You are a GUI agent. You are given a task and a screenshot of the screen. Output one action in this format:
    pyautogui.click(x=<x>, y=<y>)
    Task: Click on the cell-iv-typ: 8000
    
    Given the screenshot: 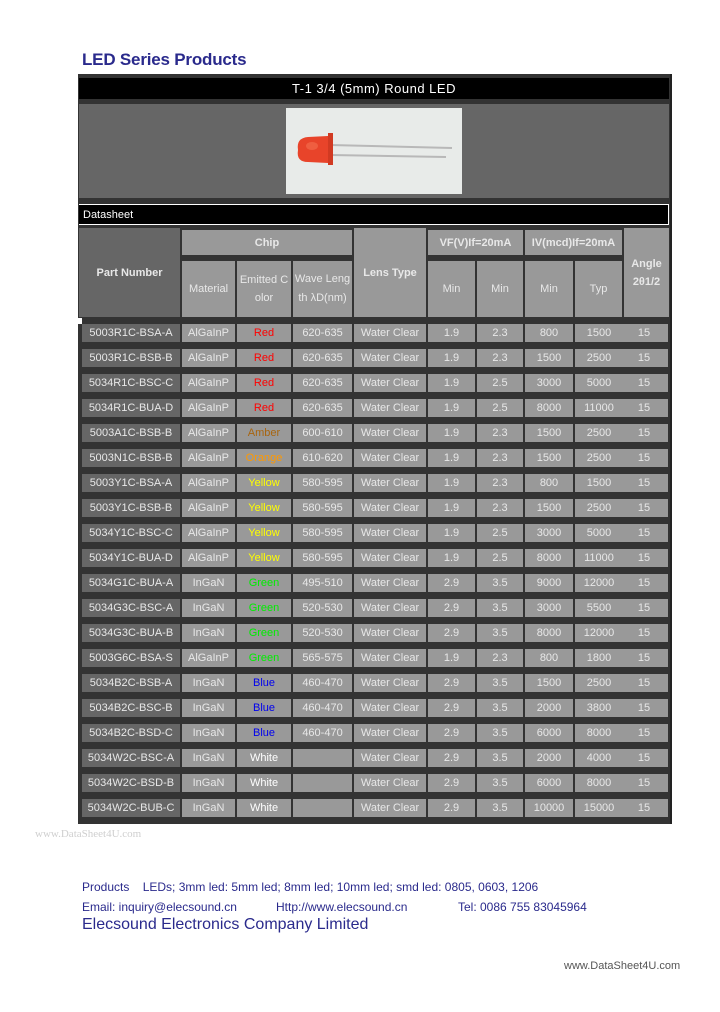 What is the action you would take?
    pyautogui.click(x=599, y=783)
    